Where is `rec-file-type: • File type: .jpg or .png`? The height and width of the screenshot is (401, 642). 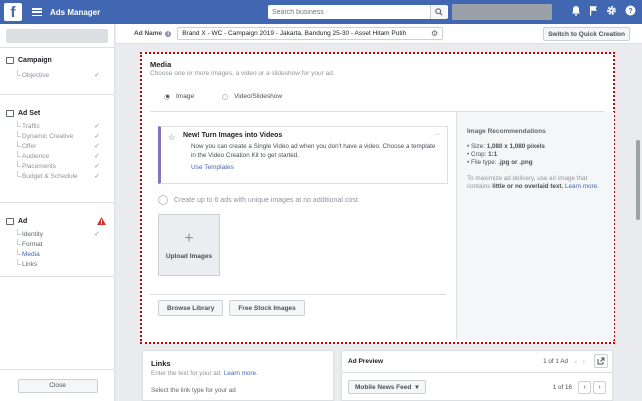 rec-file-type: • File type: .jpg or .png is located at coordinates (500, 162).